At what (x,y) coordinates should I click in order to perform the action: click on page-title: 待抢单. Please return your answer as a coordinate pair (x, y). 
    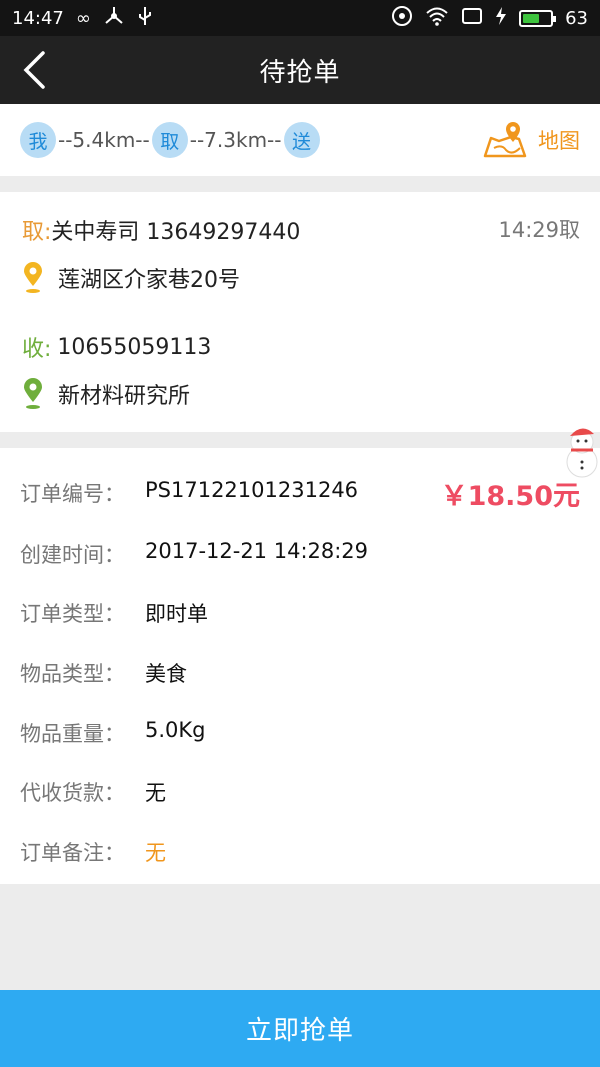
    Looking at the image, I should click on (300, 72).